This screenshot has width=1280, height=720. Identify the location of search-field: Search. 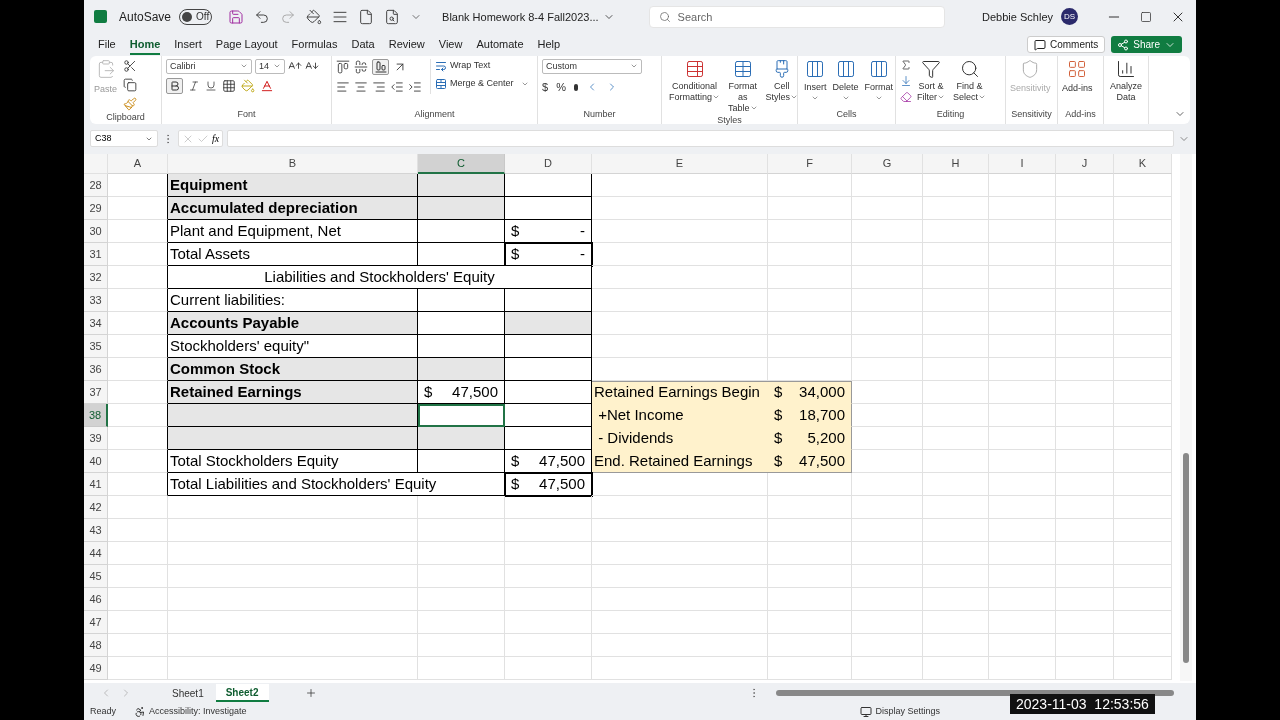
(796, 16).